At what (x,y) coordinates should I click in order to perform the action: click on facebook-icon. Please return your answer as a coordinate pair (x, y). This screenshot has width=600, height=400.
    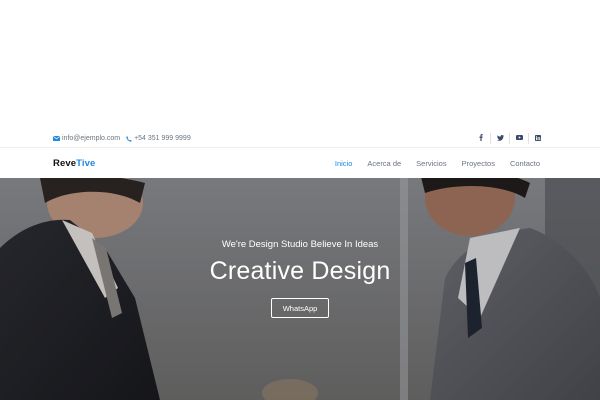
    Looking at the image, I should click on (480, 138).